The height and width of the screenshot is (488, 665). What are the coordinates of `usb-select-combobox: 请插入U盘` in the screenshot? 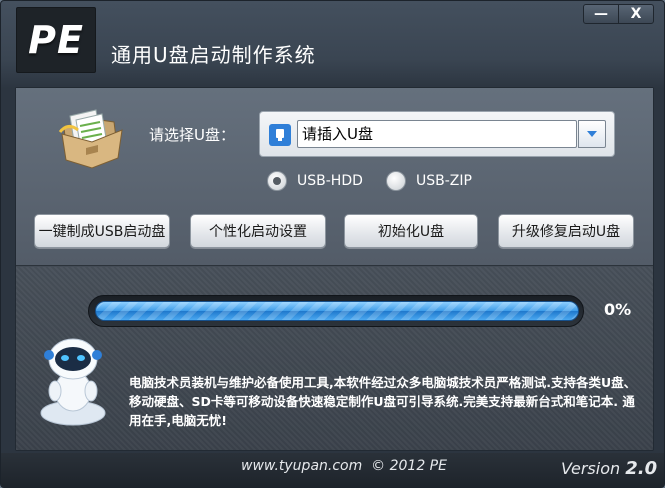 It's located at (437, 134).